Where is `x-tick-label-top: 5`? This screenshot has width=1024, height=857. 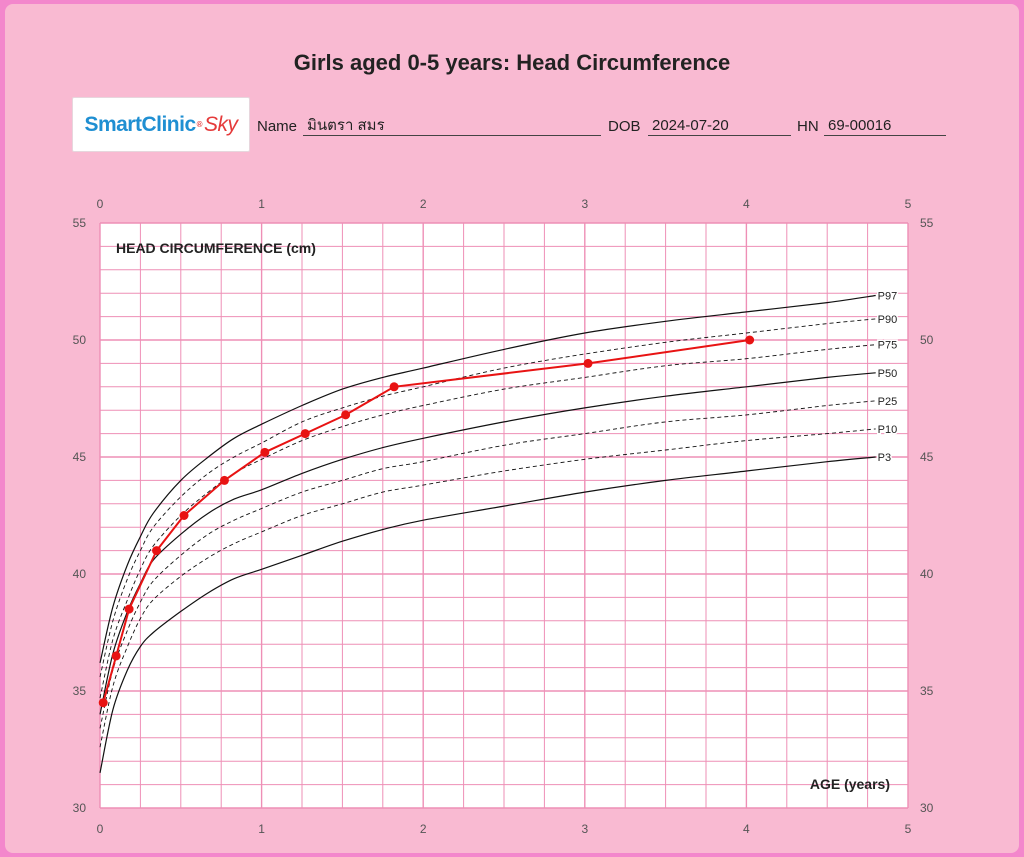
x-tick-label-top: 5 is located at coordinates (908, 204).